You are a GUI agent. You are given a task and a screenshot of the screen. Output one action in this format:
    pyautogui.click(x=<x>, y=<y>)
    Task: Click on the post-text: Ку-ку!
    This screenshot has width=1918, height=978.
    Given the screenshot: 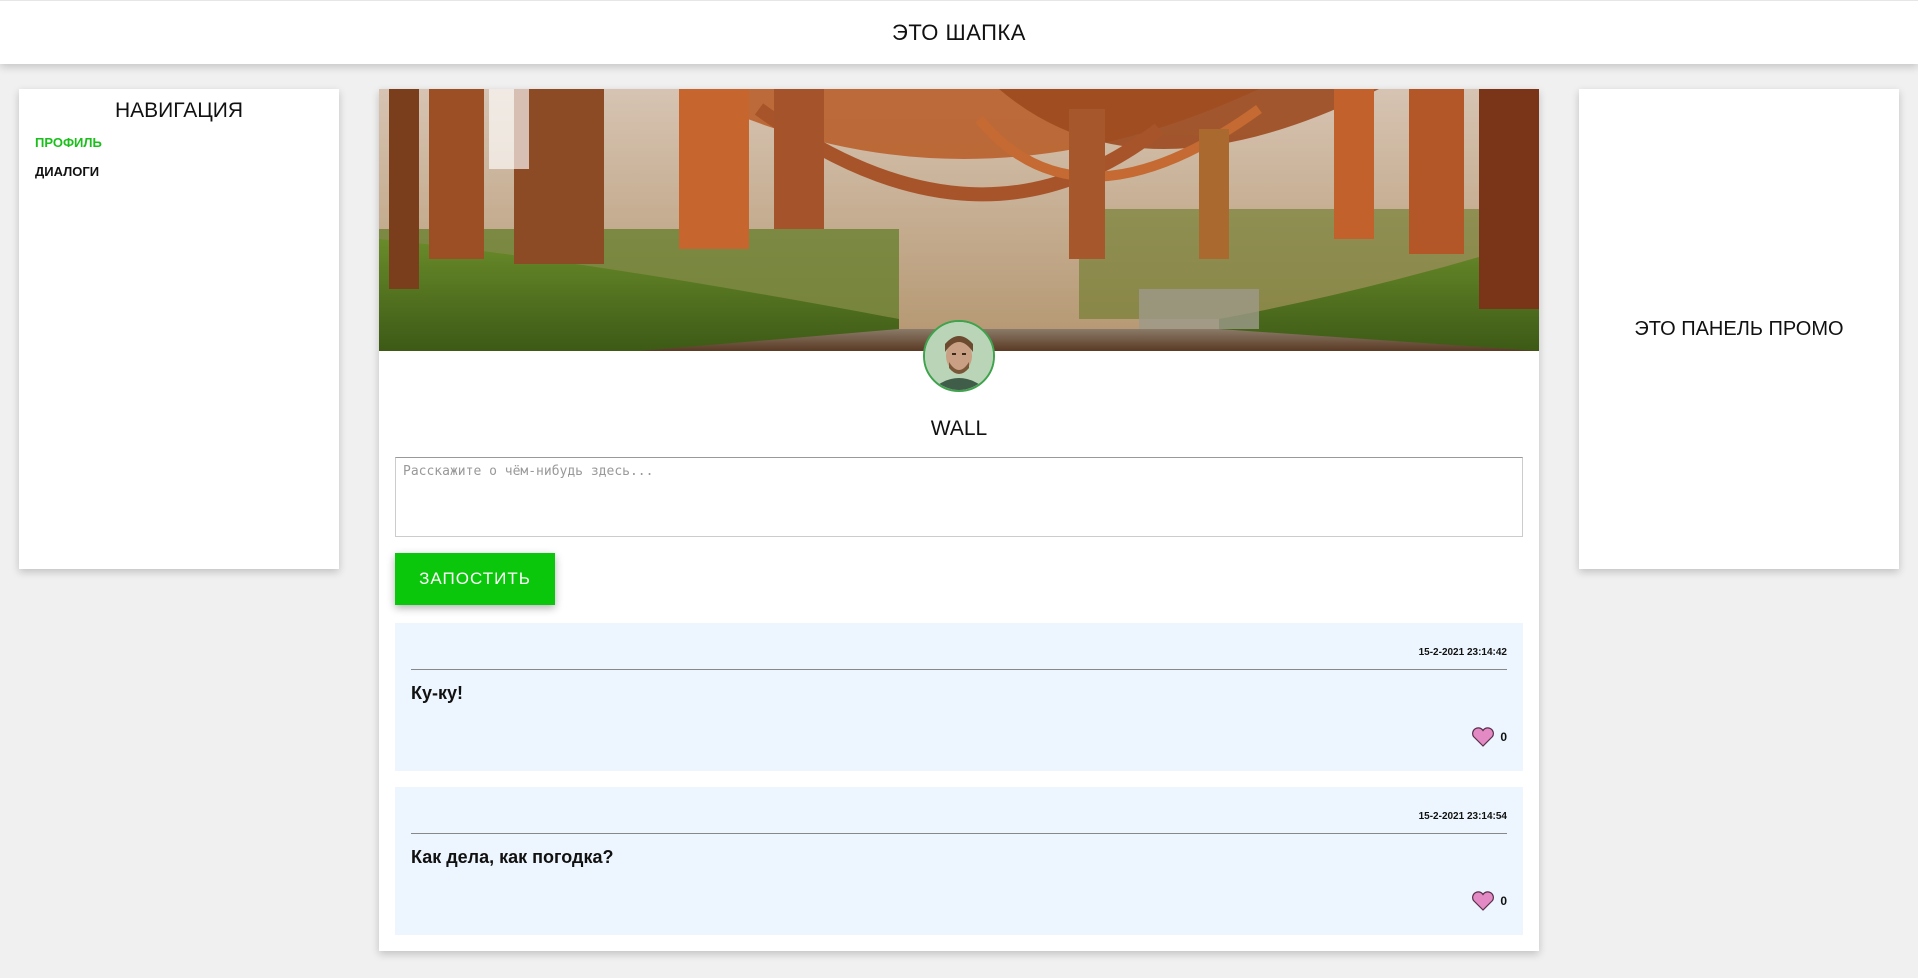 What is the action you would take?
    pyautogui.click(x=437, y=693)
    